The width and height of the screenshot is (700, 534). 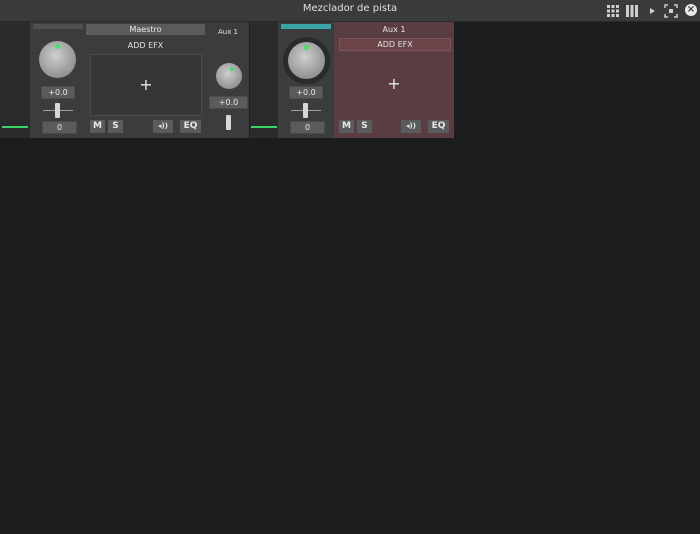 I want to click on aux1-solo-button: S, so click(x=364, y=126).